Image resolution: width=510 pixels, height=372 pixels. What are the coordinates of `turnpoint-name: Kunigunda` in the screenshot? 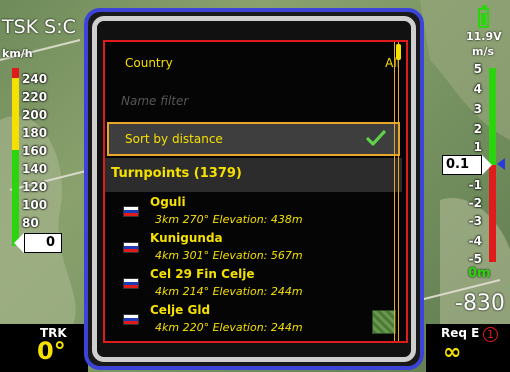 It's located at (186, 238).